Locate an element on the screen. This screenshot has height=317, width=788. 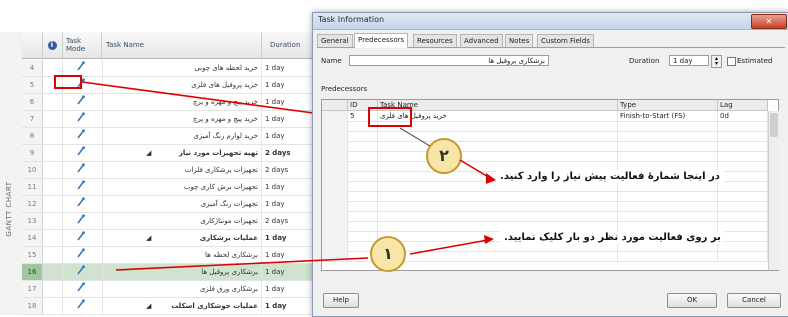
duration-label: Duration is located at coordinates (644, 61).